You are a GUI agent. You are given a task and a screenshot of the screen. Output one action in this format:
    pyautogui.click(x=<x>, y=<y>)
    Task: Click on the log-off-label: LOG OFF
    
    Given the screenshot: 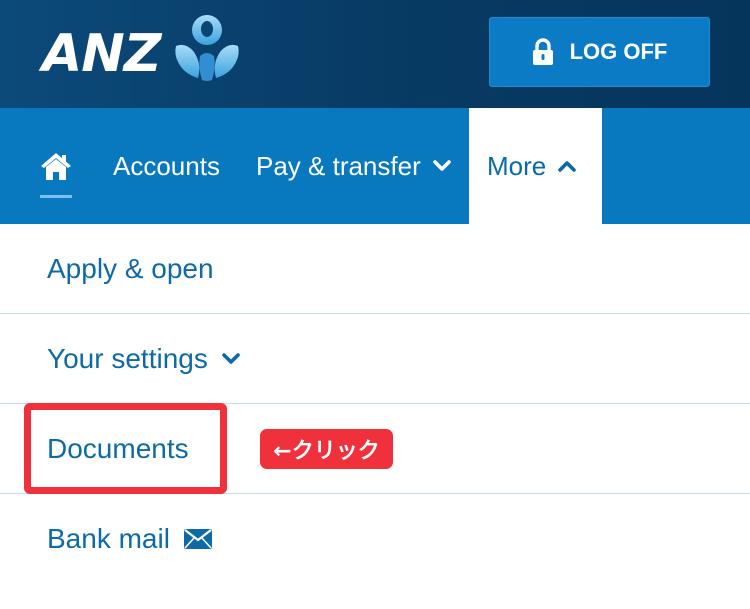 What is the action you would take?
    pyautogui.click(x=618, y=51)
    